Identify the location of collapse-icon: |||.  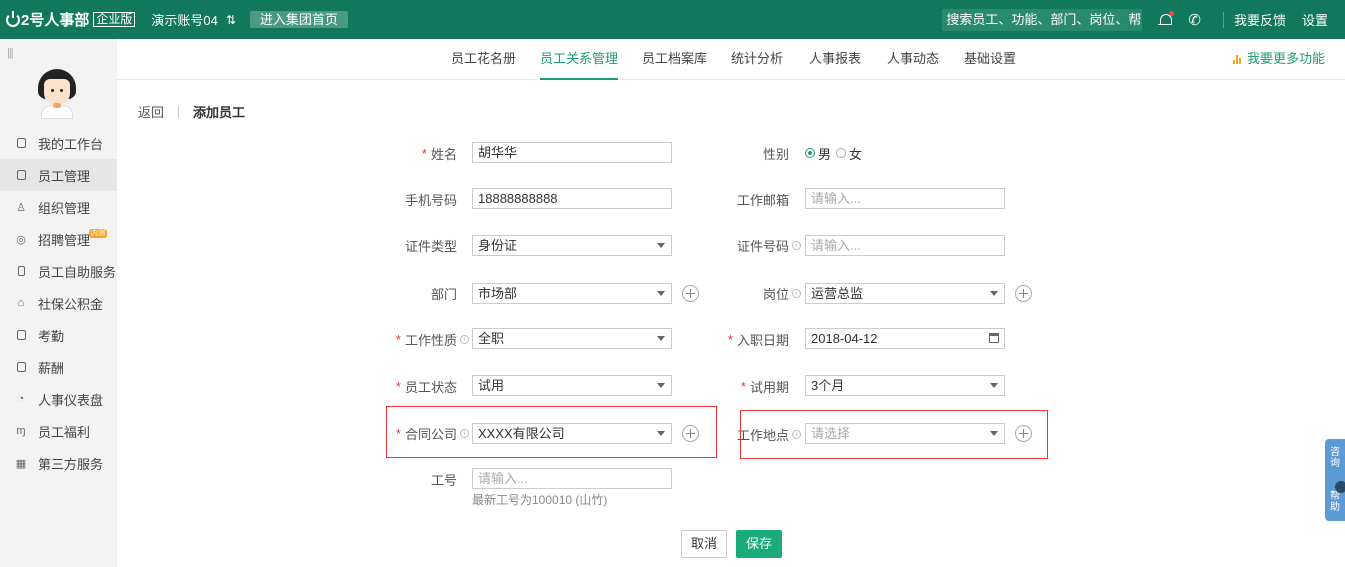
(10, 53).